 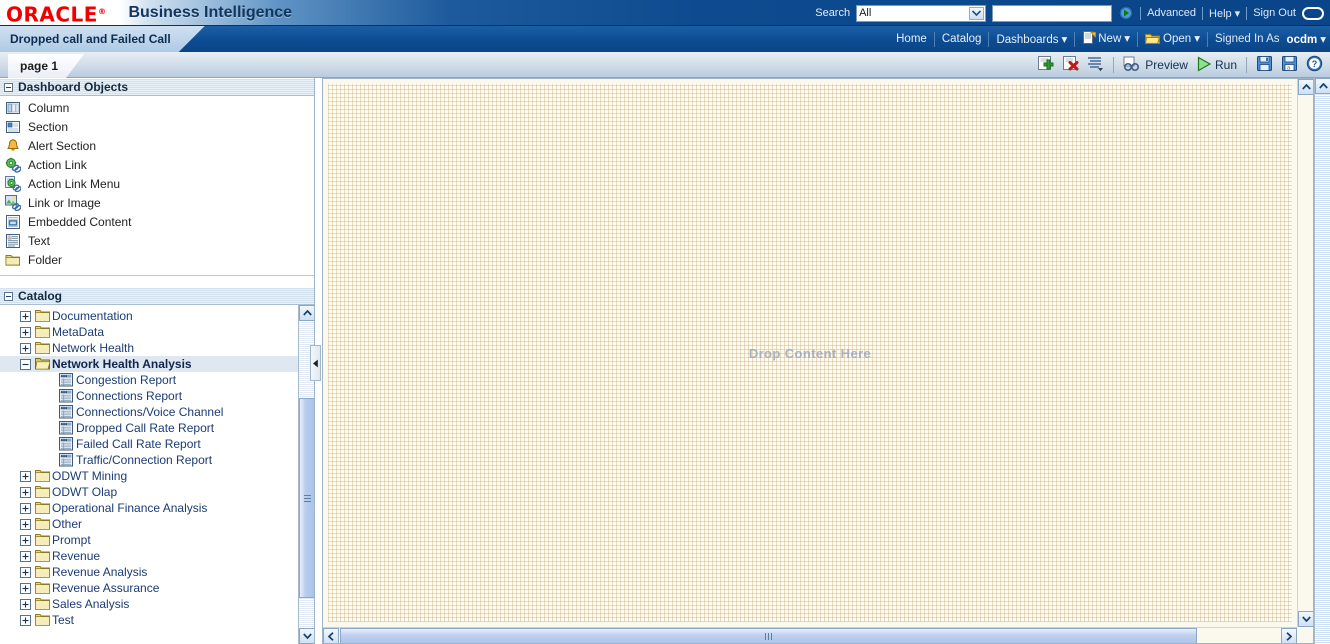 What do you see at coordinates (149, 316) in the screenshot?
I see `catalog-folder-item: Documentation` at bounding box center [149, 316].